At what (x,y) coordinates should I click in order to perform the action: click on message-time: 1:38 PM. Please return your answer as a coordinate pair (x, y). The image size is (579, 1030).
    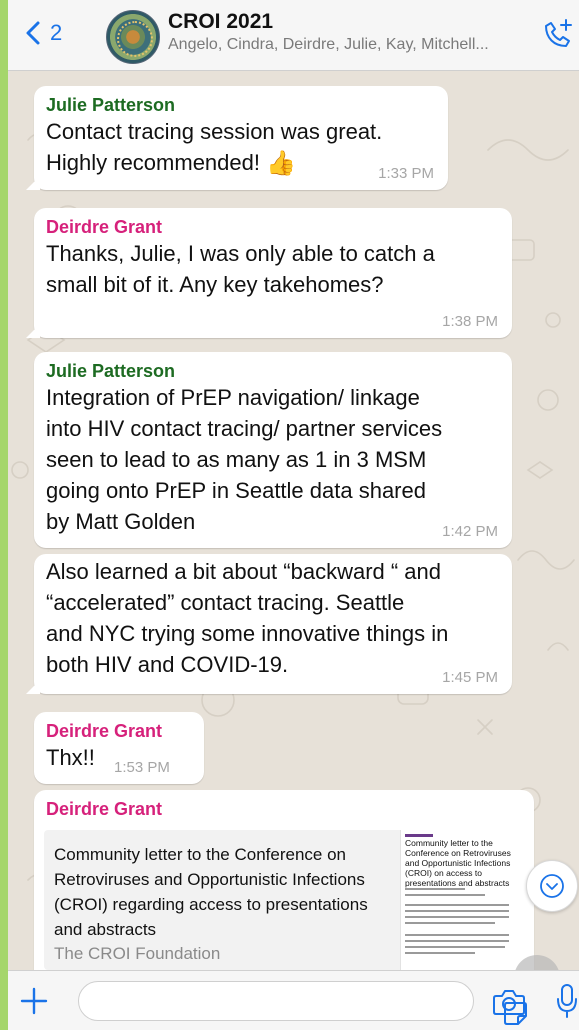
    Looking at the image, I should click on (470, 321).